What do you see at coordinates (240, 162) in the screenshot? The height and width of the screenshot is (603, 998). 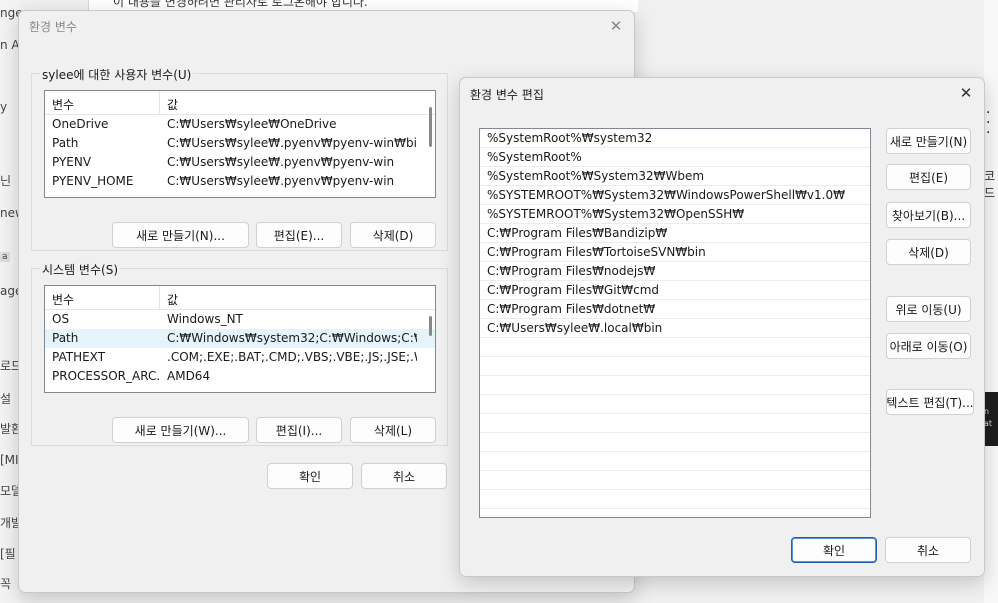 I see `table-row: PYENV C:₩Users₩sylee₩.pyenv₩pyenv-win` at bounding box center [240, 162].